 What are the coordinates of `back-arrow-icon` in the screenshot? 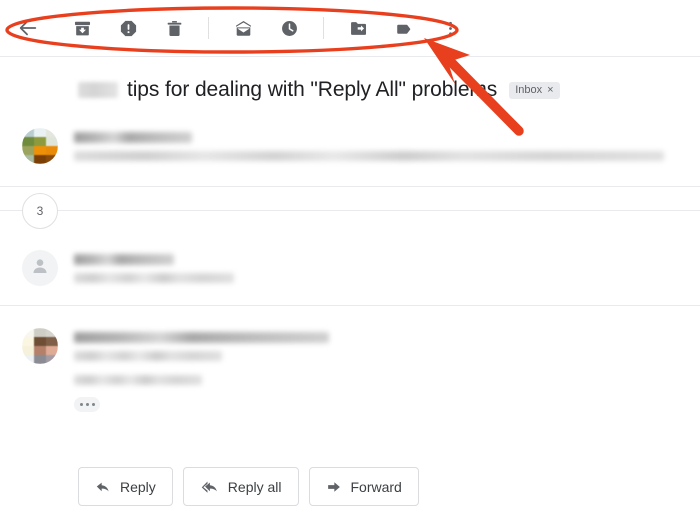 It's located at (28, 28).